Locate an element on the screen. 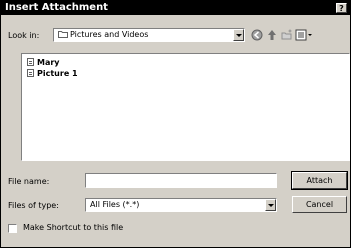  help-button: ? is located at coordinates (341, 8).